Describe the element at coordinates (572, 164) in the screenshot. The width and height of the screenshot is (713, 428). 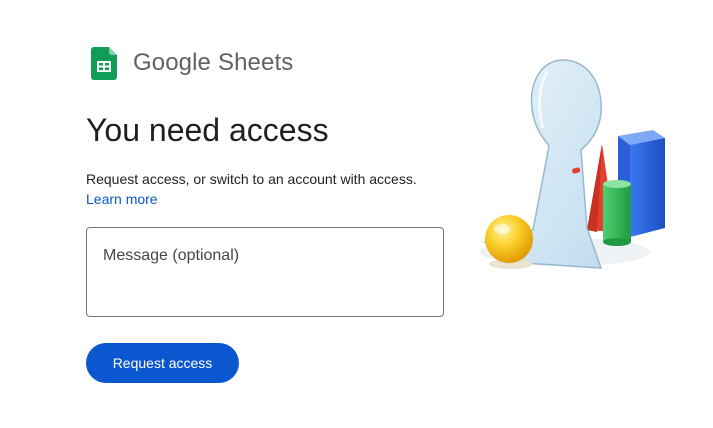
I see `keyhole-shapes-illustration` at that location.